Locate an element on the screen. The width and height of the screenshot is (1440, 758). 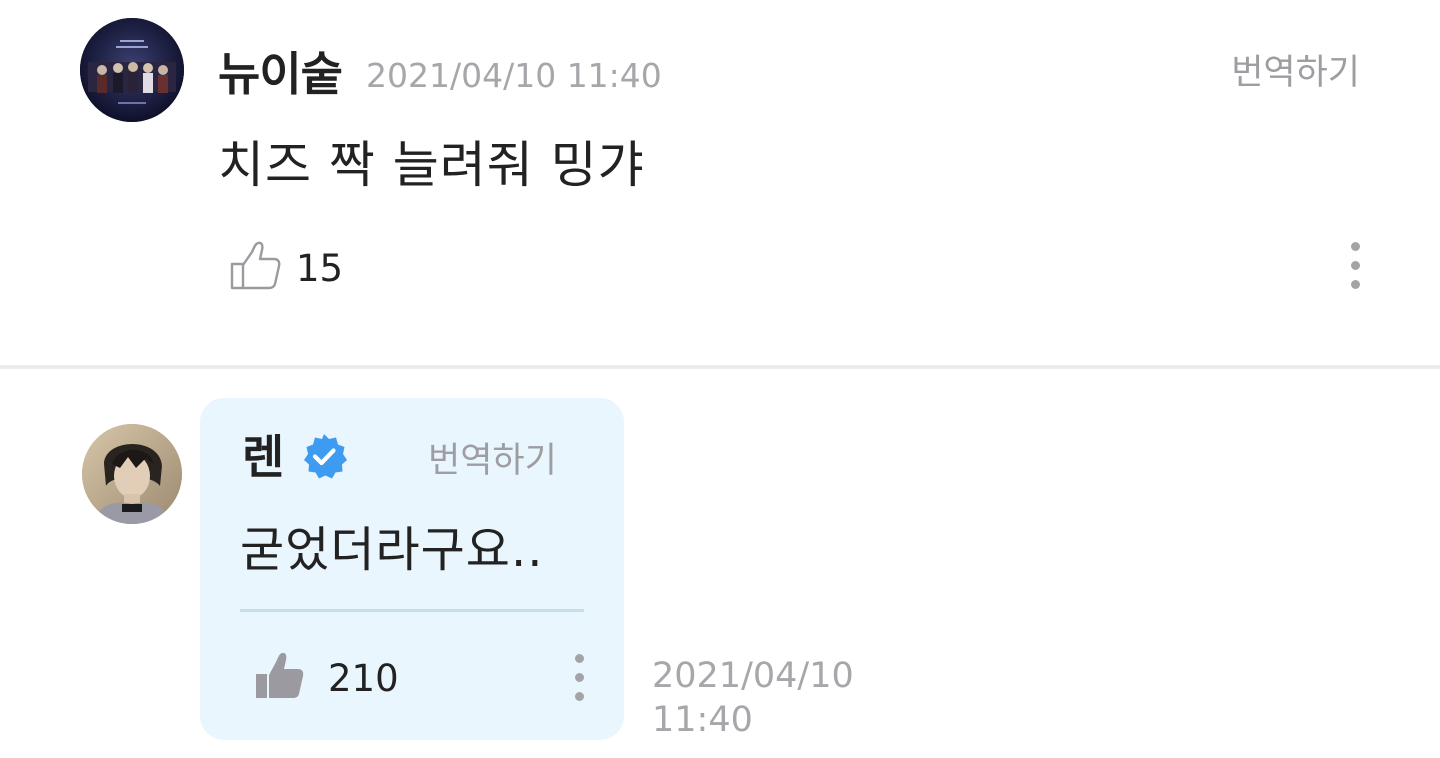
thumbs-up-filled-icon is located at coordinates (280, 675).